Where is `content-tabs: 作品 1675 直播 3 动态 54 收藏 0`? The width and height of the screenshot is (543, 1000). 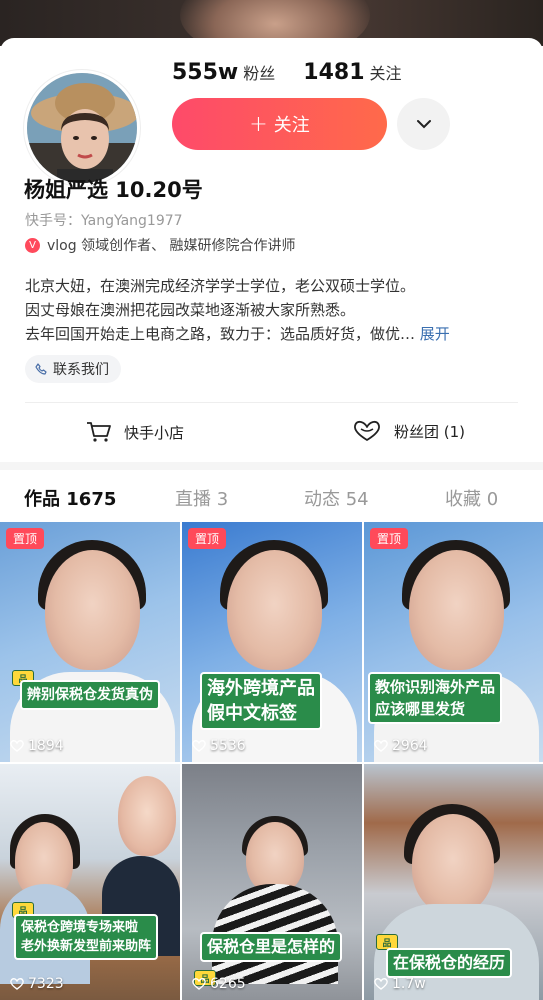 content-tabs: 作品 1675 直播 3 动态 54 收藏 0 is located at coordinates (271, 496).